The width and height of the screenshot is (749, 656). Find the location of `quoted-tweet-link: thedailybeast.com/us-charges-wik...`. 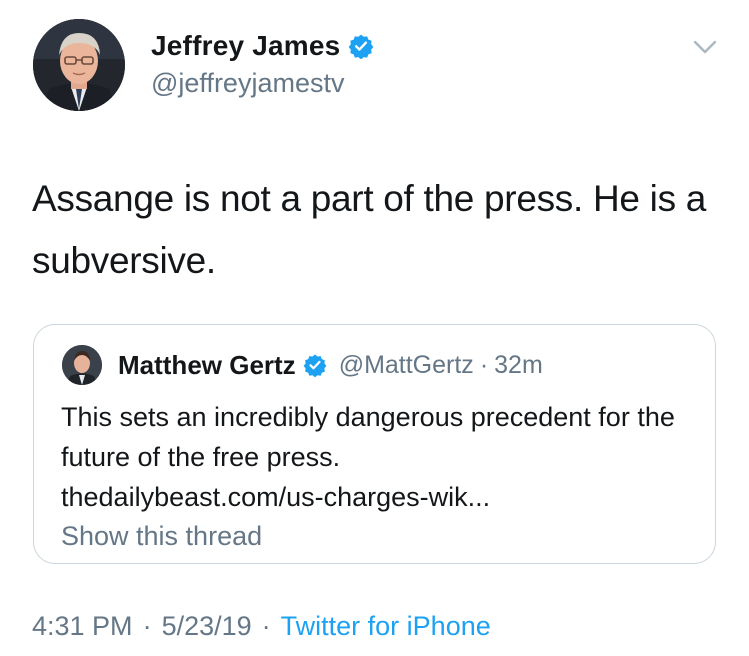

quoted-tweet-link: thedailybeast.com/us-charges-wik... is located at coordinates (381, 497).